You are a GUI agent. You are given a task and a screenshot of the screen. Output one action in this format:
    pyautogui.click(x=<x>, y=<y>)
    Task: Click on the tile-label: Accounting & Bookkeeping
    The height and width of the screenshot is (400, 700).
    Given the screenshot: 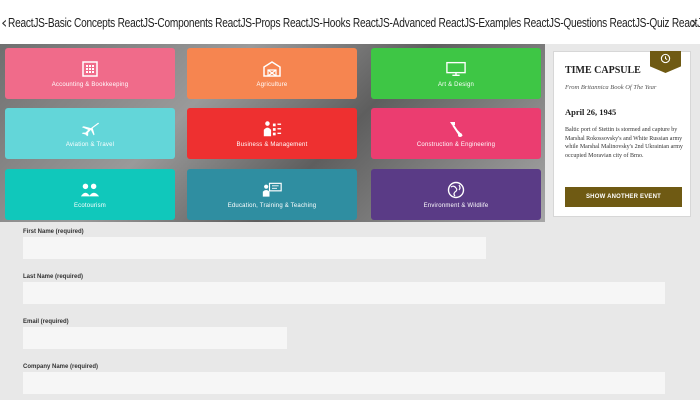 What is the action you would take?
    pyautogui.click(x=90, y=84)
    